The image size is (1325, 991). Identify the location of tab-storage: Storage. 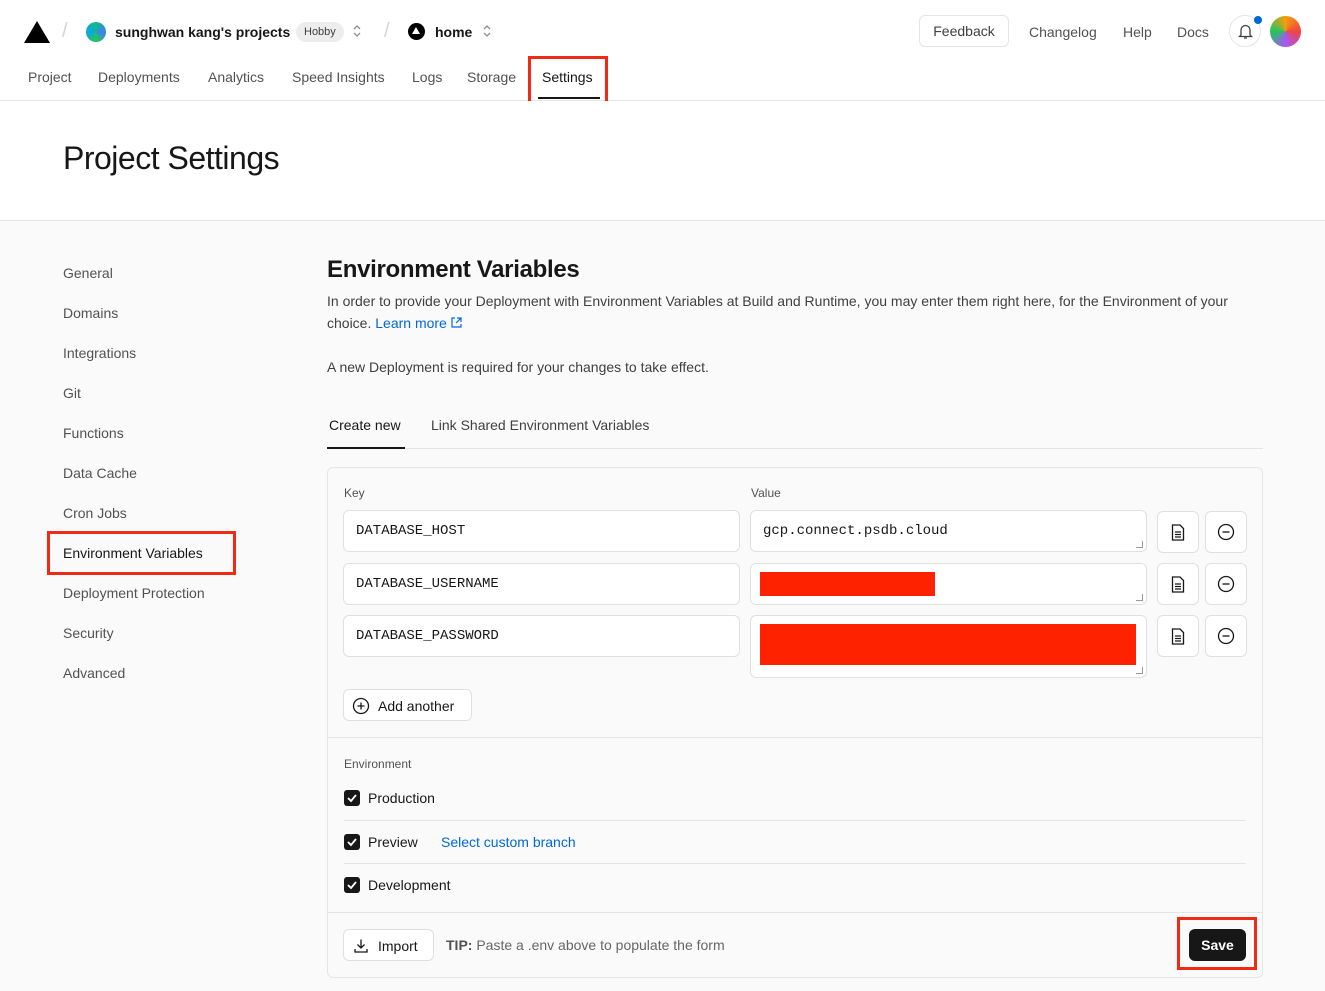
(491, 77).